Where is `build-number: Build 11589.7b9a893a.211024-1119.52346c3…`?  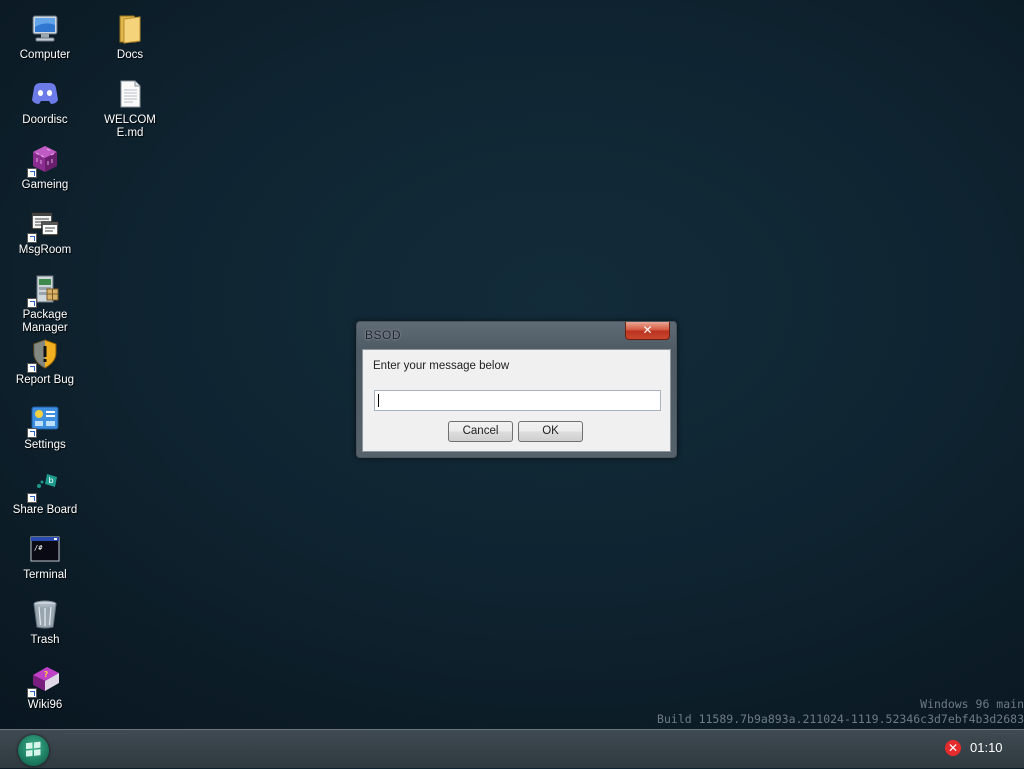 build-number: Build 11589.7b9a893a.211024-1119.52346c3… is located at coordinates (840, 719).